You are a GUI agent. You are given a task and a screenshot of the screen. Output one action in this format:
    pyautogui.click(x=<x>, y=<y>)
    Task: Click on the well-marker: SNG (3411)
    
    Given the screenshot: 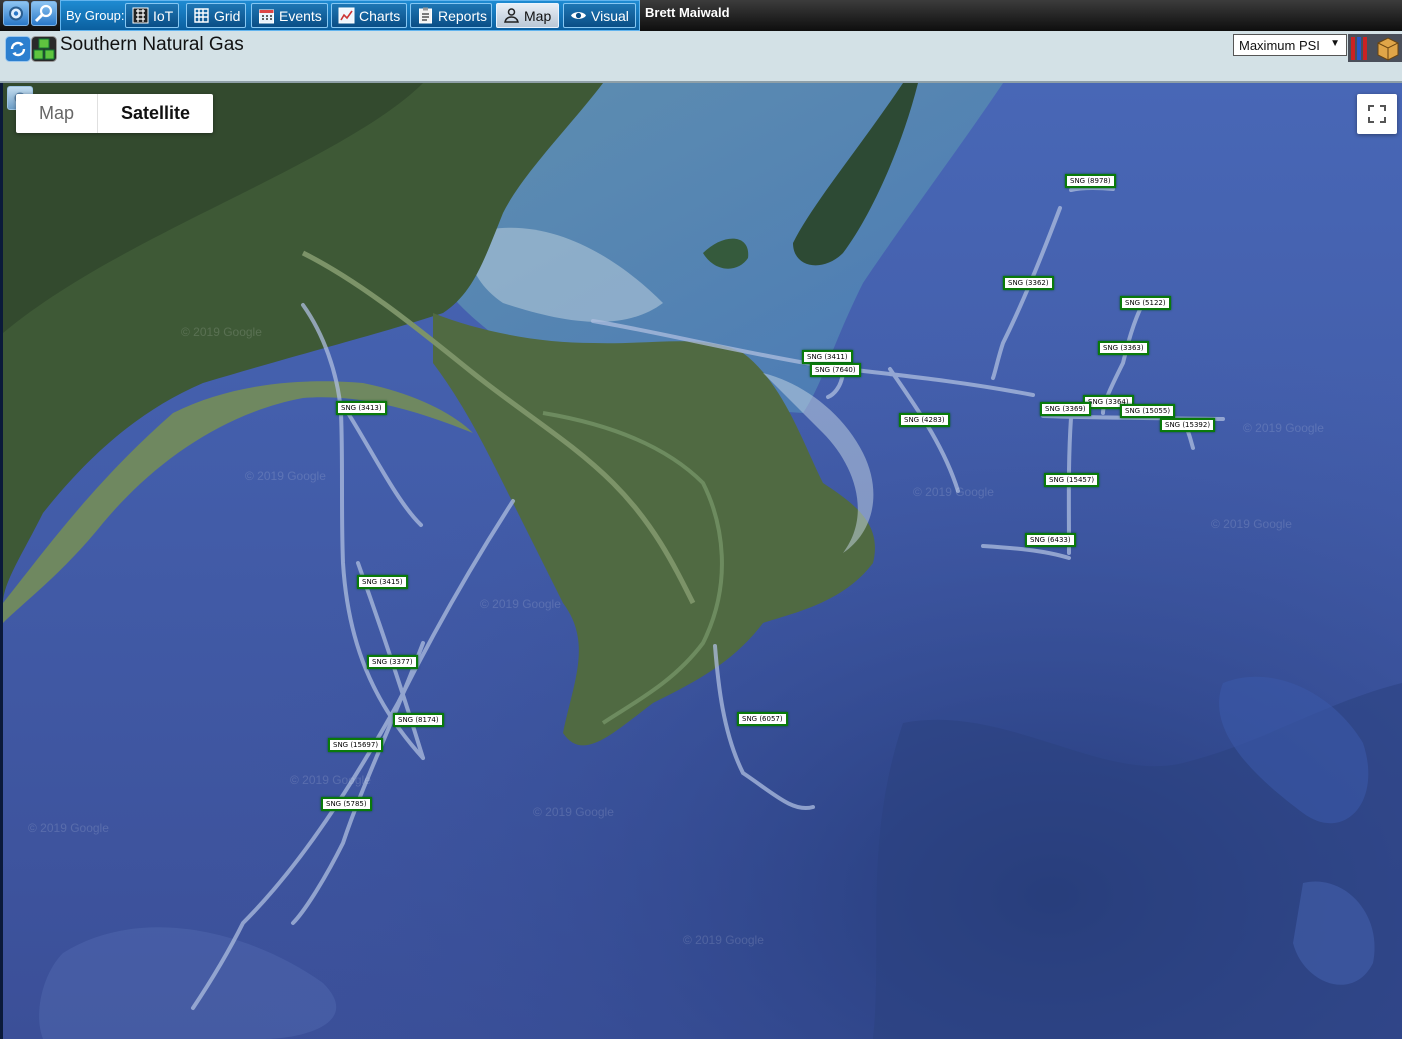 What is the action you would take?
    pyautogui.click(x=827, y=357)
    